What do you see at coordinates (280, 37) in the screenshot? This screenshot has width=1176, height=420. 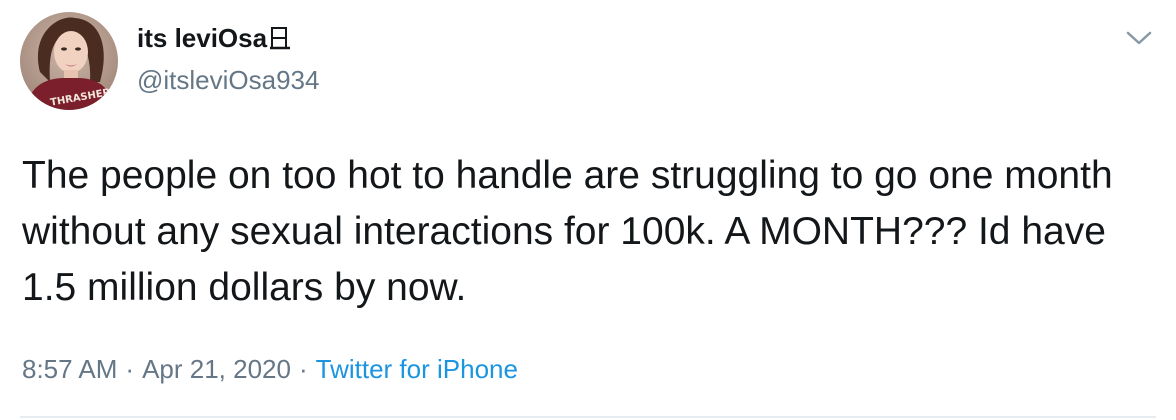 I see `tofu-glyph-icon` at bounding box center [280, 37].